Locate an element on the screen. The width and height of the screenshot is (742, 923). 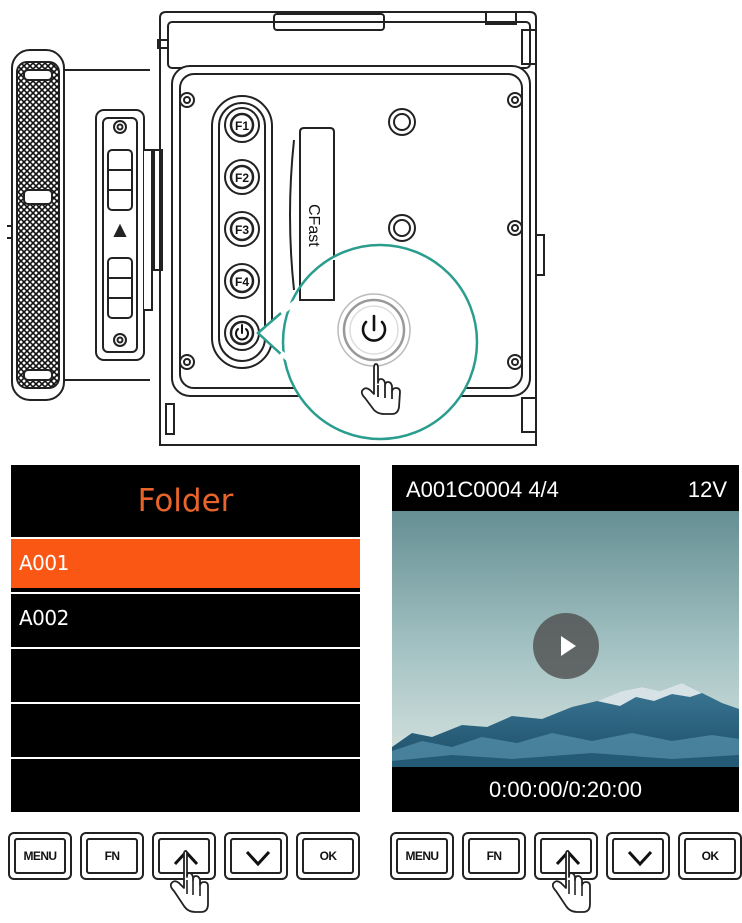
svg-text: F2 is located at coordinates (242, 178).